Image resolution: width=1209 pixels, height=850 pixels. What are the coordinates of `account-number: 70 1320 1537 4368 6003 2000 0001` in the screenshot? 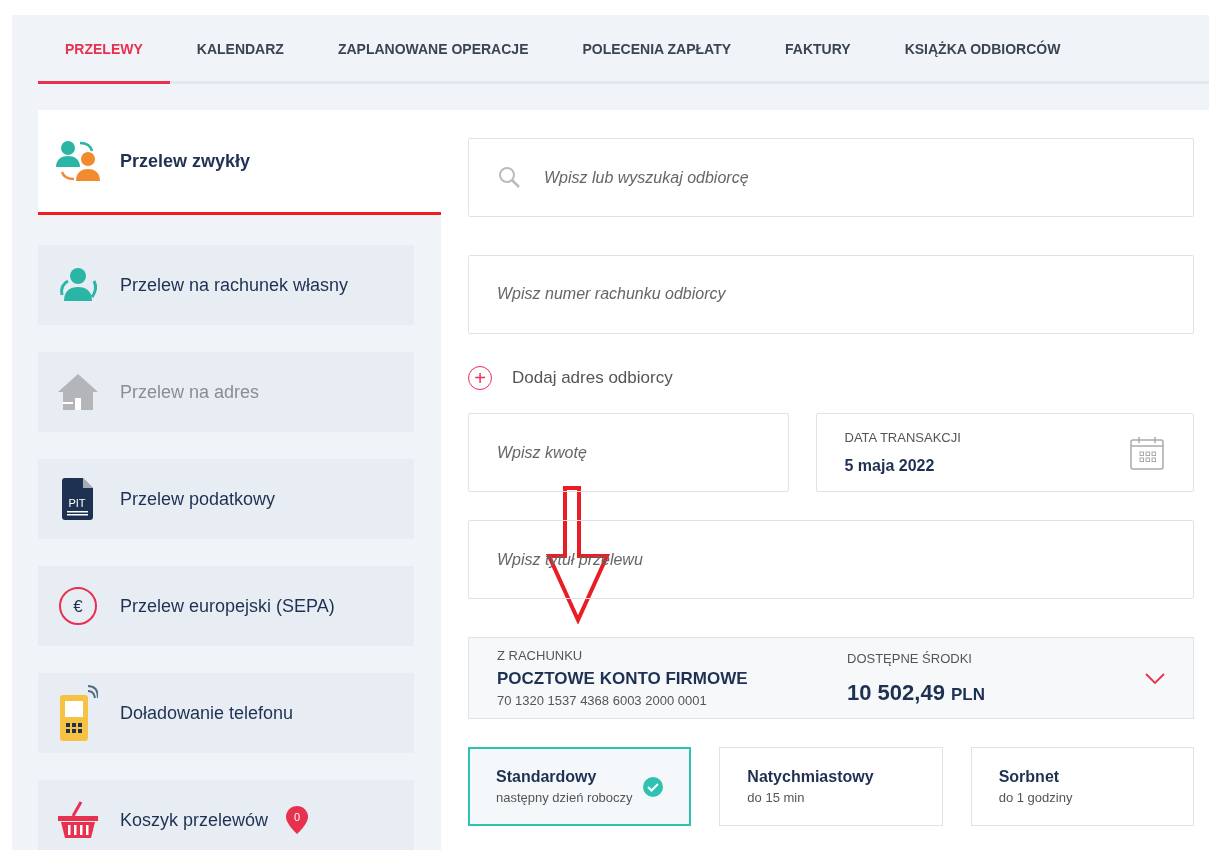 It's located at (602, 700).